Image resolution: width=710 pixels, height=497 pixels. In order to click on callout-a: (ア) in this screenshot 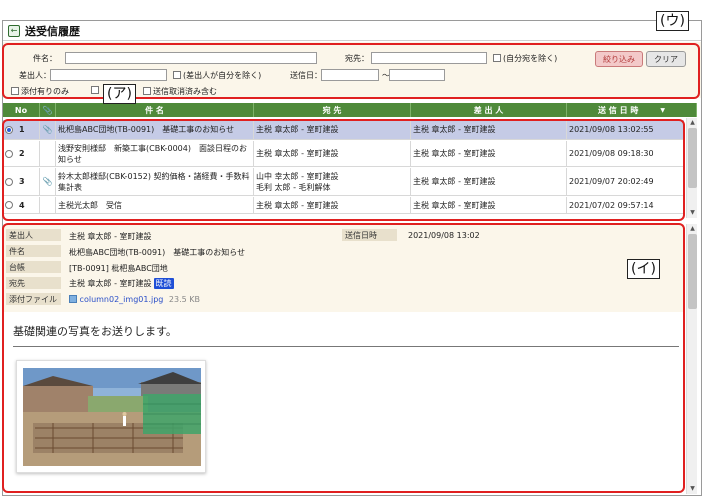, I will do `click(119, 94)`.